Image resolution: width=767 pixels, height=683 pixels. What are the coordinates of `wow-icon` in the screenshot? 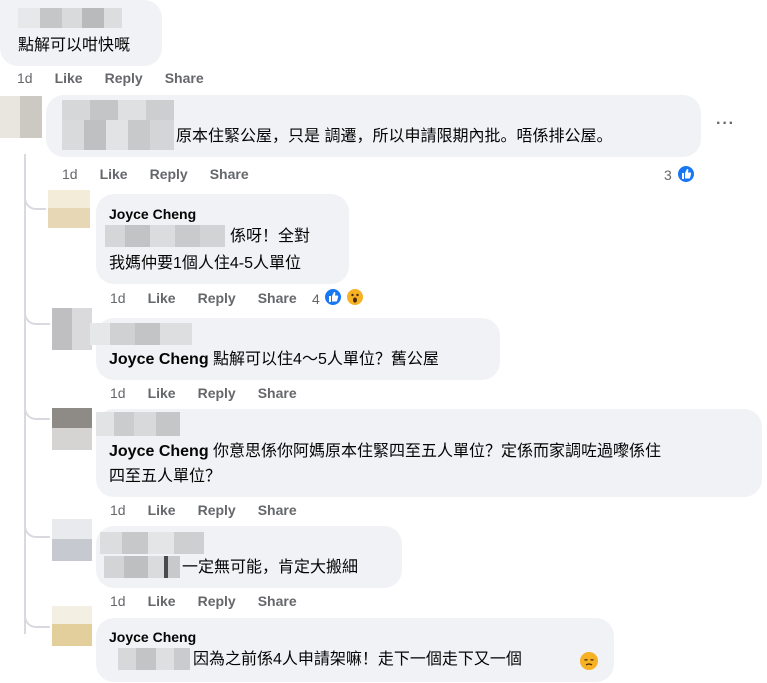 It's located at (355, 297).